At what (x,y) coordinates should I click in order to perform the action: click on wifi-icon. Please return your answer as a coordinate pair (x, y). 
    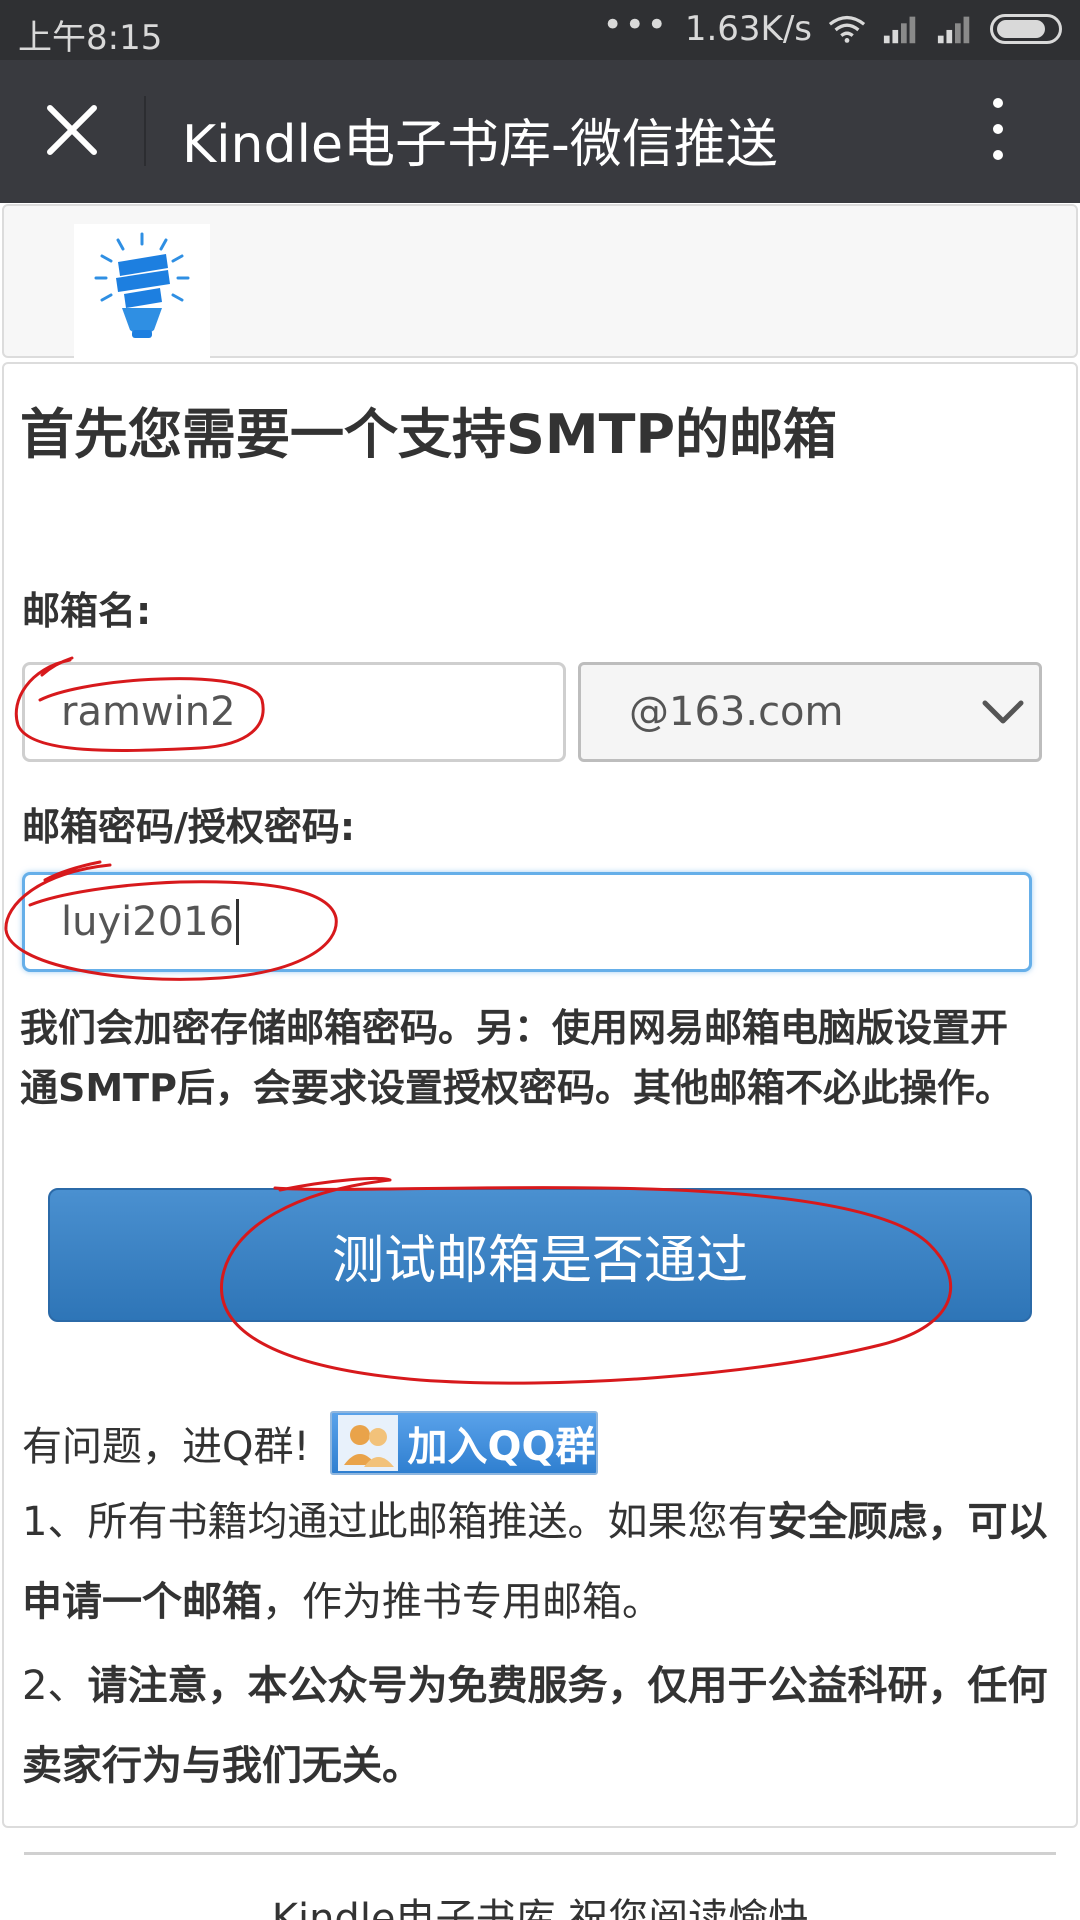
    Looking at the image, I should click on (847, 29).